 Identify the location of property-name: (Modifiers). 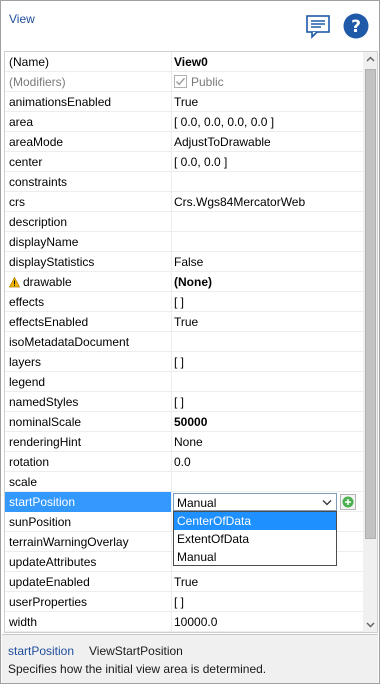
(88, 82).